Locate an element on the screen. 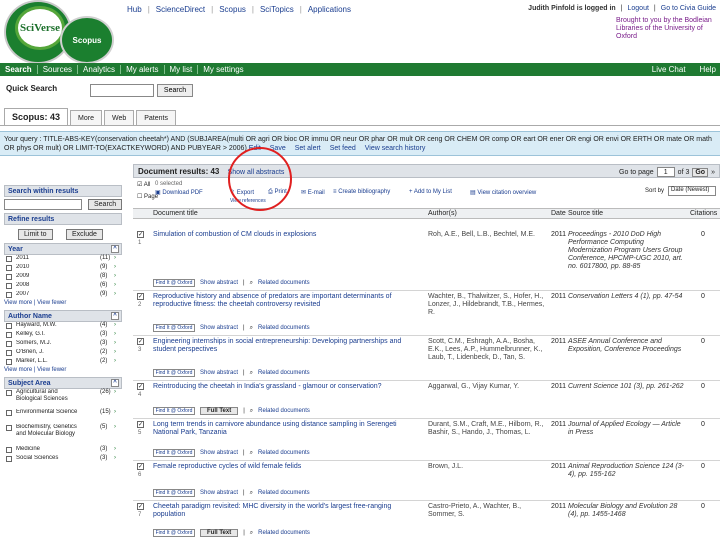 The height and width of the screenshot is (540, 720). top-link-hub: Hub is located at coordinates (134, 9).